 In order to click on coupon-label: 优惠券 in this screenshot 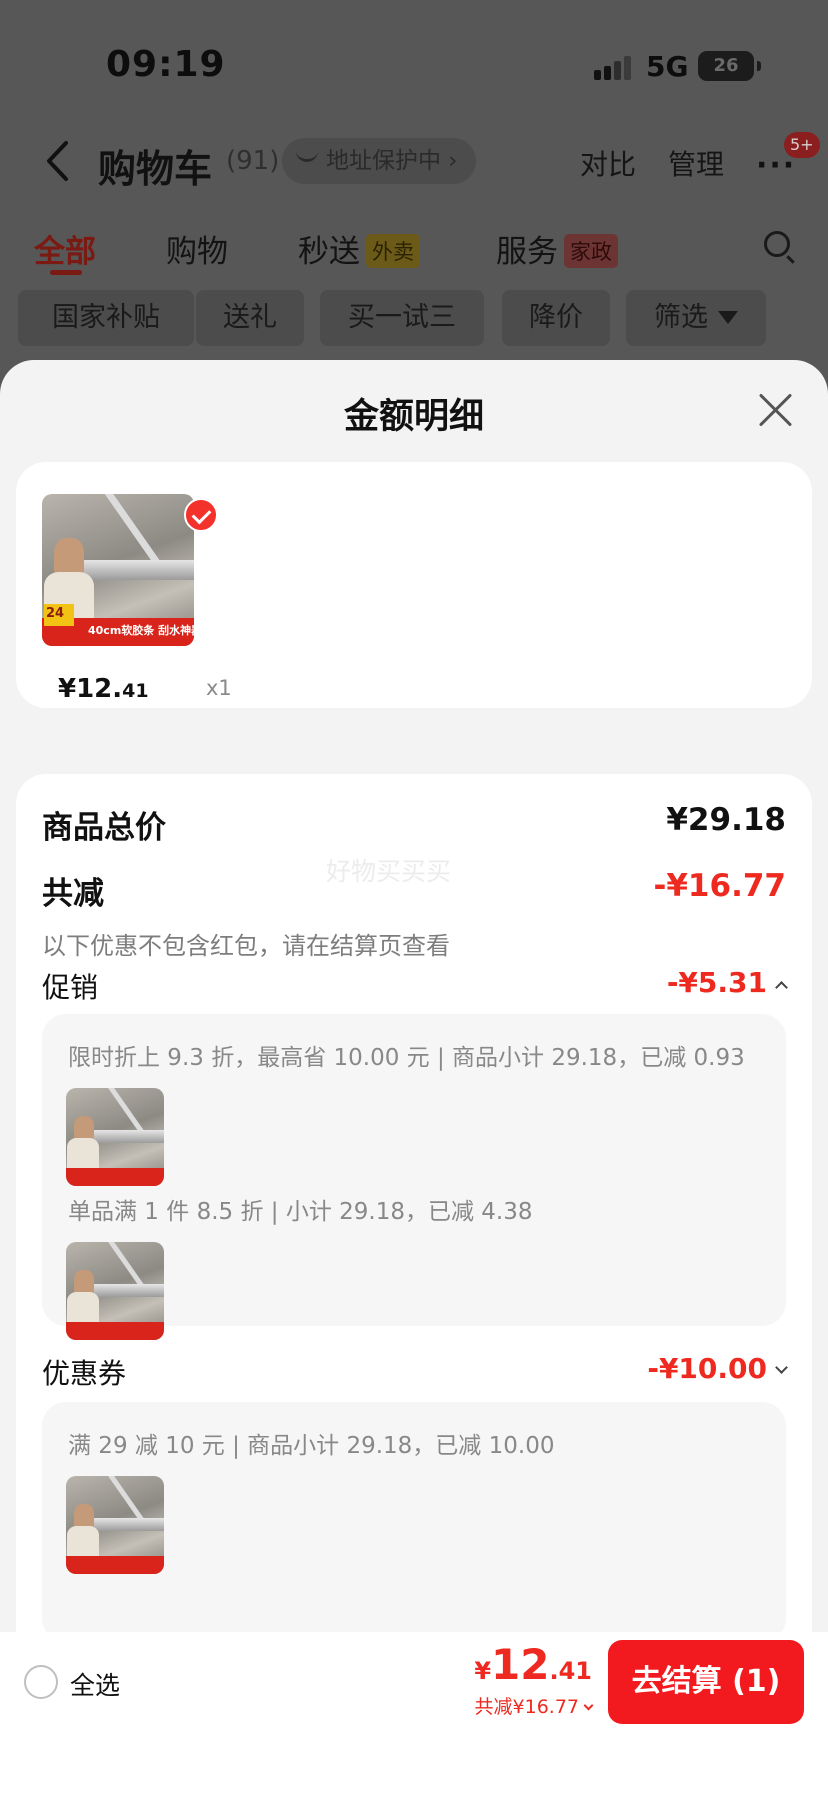, I will do `click(84, 1373)`.